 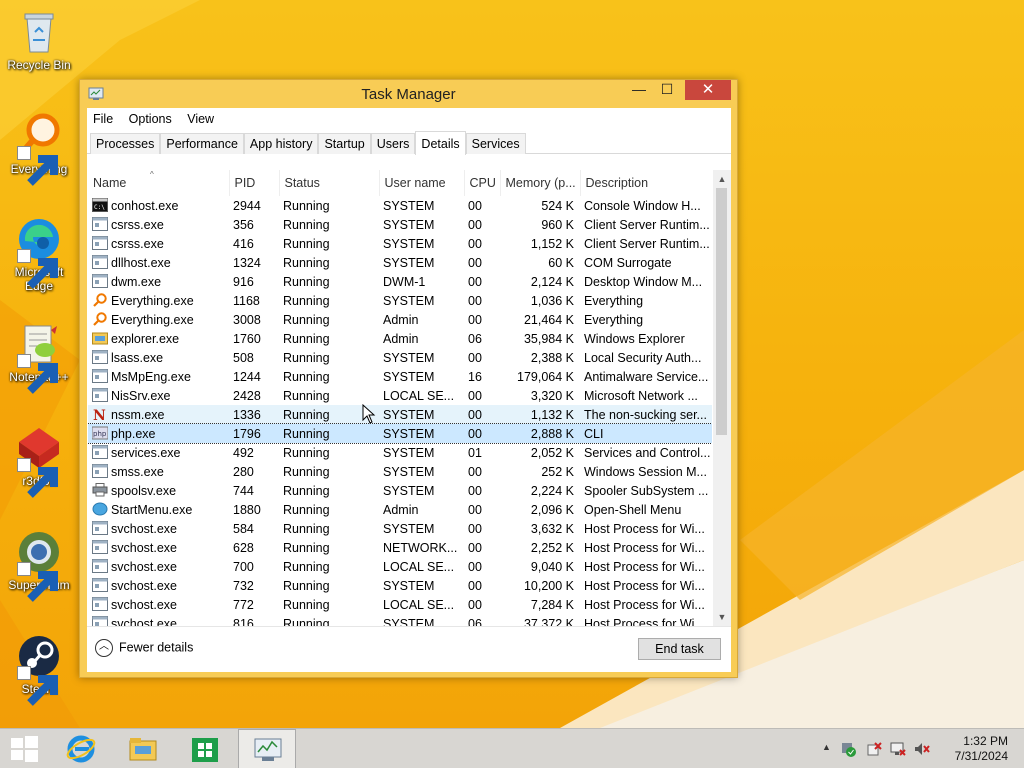 I want to click on taskbar-file-explorer, so click(x=143, y=748).